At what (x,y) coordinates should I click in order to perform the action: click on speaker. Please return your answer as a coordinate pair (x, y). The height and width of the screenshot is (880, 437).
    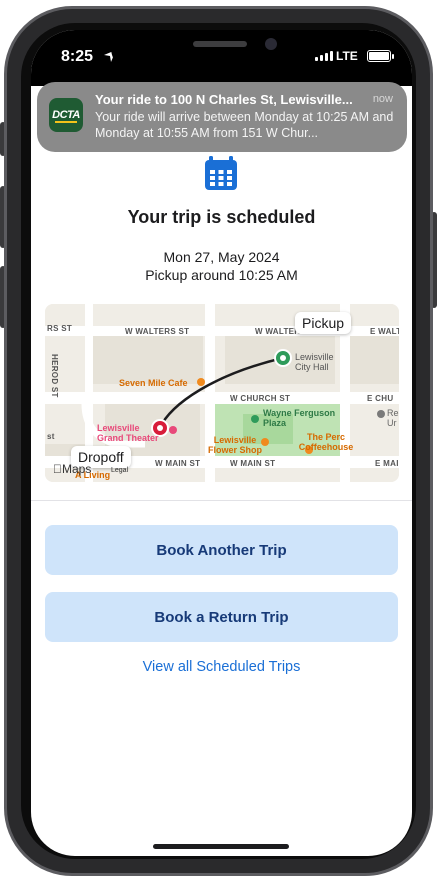
    Looking at the image, I should click on (220, 44).